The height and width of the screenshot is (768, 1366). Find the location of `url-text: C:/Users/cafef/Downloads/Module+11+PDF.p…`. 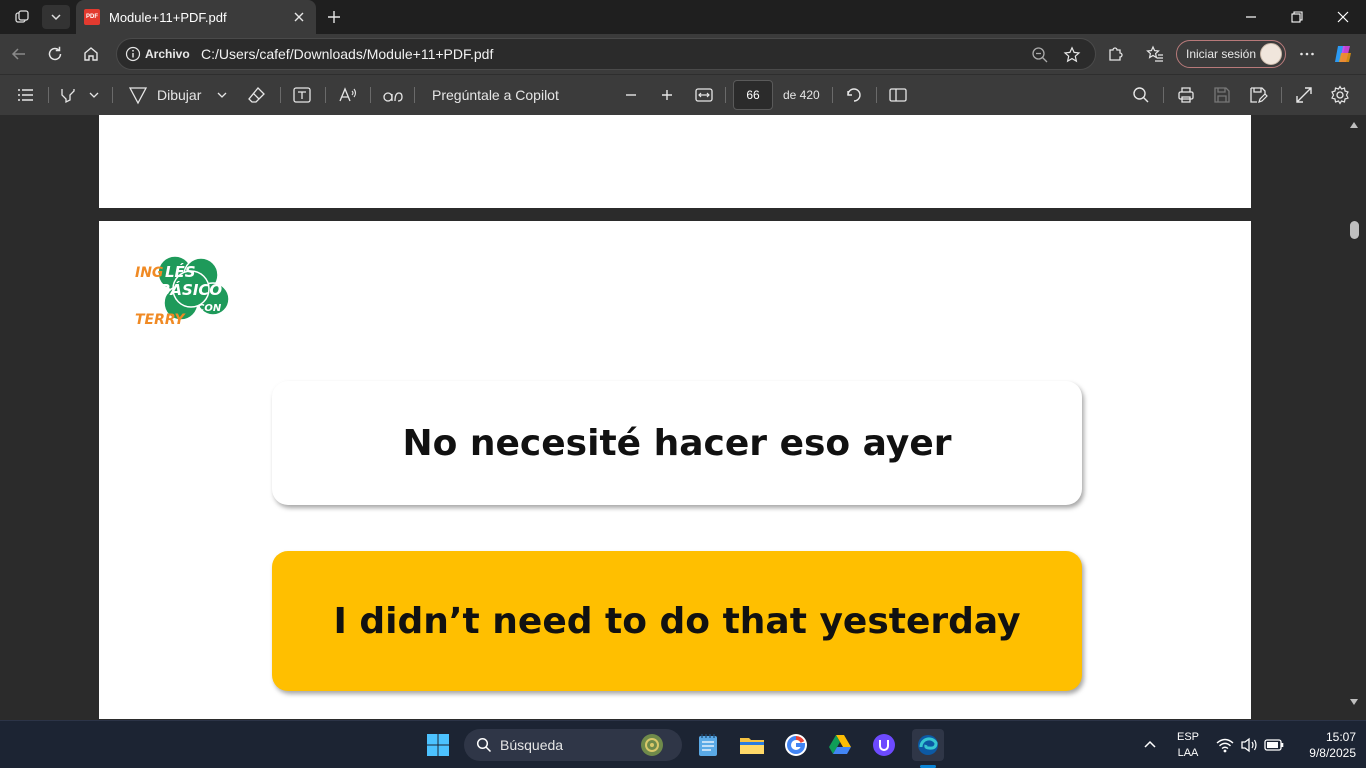

url-text: C:/Users/cafef/Downloads/Module+11+PDF.p… is located at coordinates (347, 54).